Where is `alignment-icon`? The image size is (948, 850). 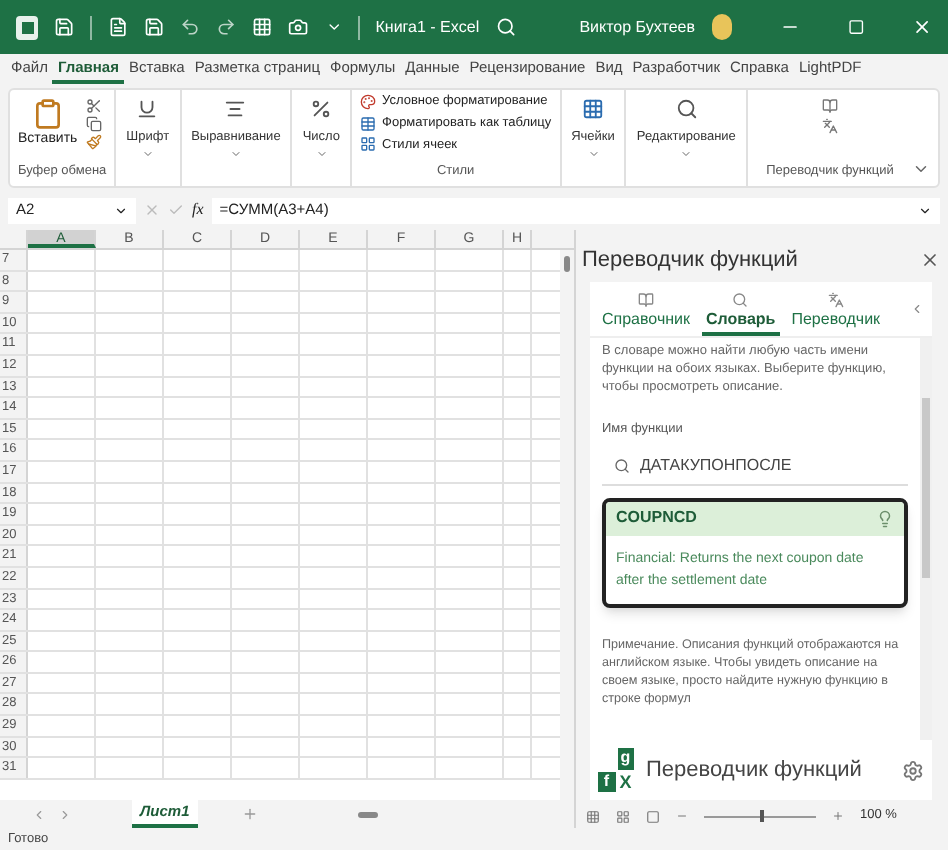
alignment-icon is located at coordinates (235, 109).